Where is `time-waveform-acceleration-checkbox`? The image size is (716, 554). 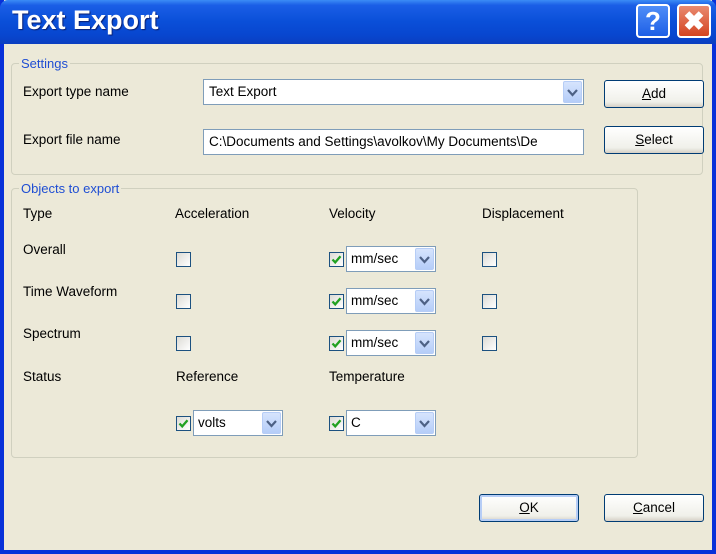 time-waveform-acceleration-checkbox is located at coordinates (183, 301).